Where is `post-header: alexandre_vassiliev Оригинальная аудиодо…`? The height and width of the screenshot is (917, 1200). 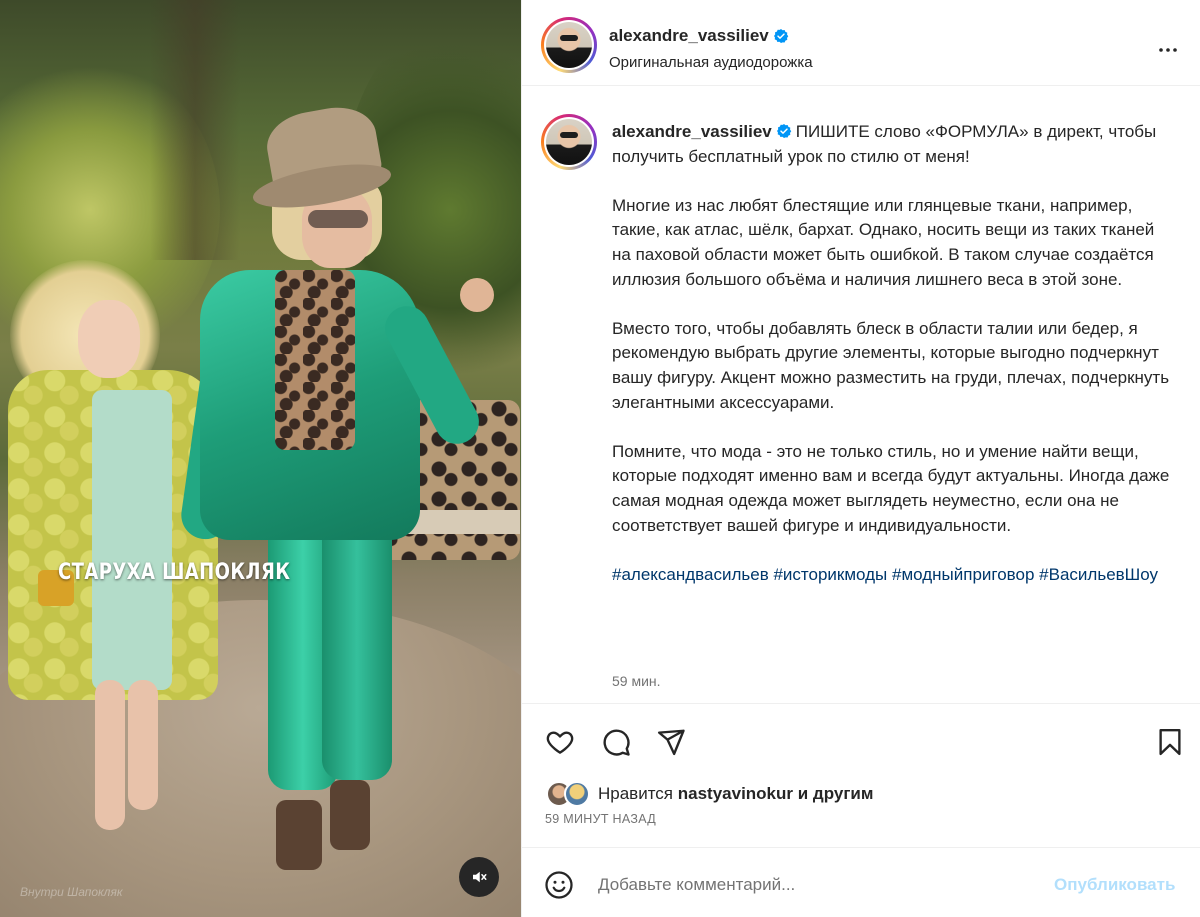
post-header: alexandre_vassiliev Оригинальная аудиодо… is located at coordinates (861, 43).